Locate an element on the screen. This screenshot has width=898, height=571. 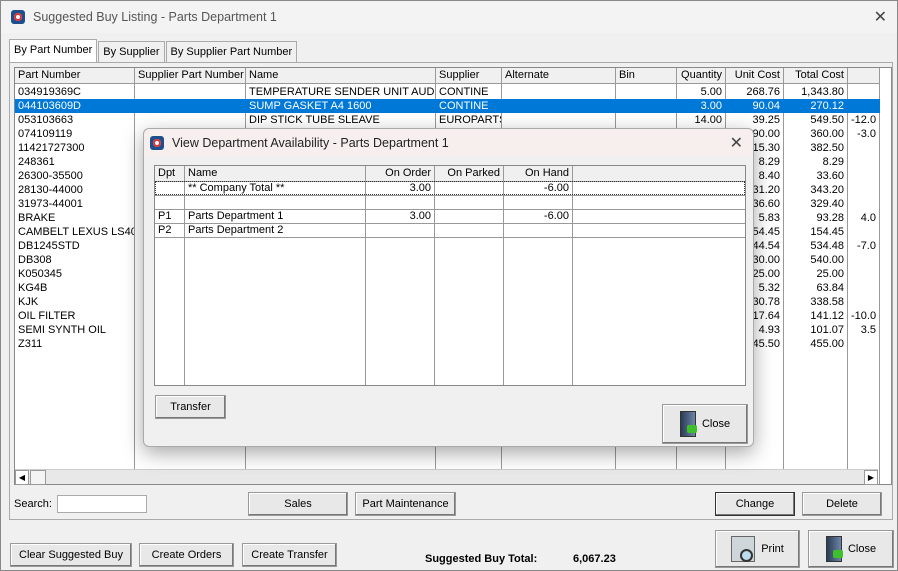
table-cell: 455.00 is located at coordinates (815, 344).